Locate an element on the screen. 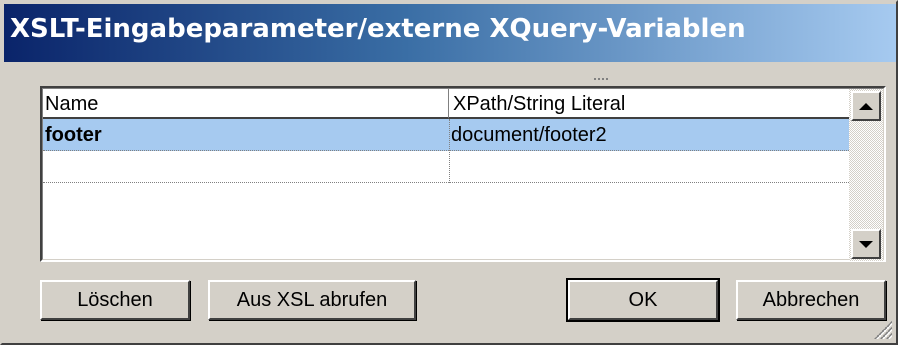  cancel-button: Abbrechen is located at coordinates (811, 300).